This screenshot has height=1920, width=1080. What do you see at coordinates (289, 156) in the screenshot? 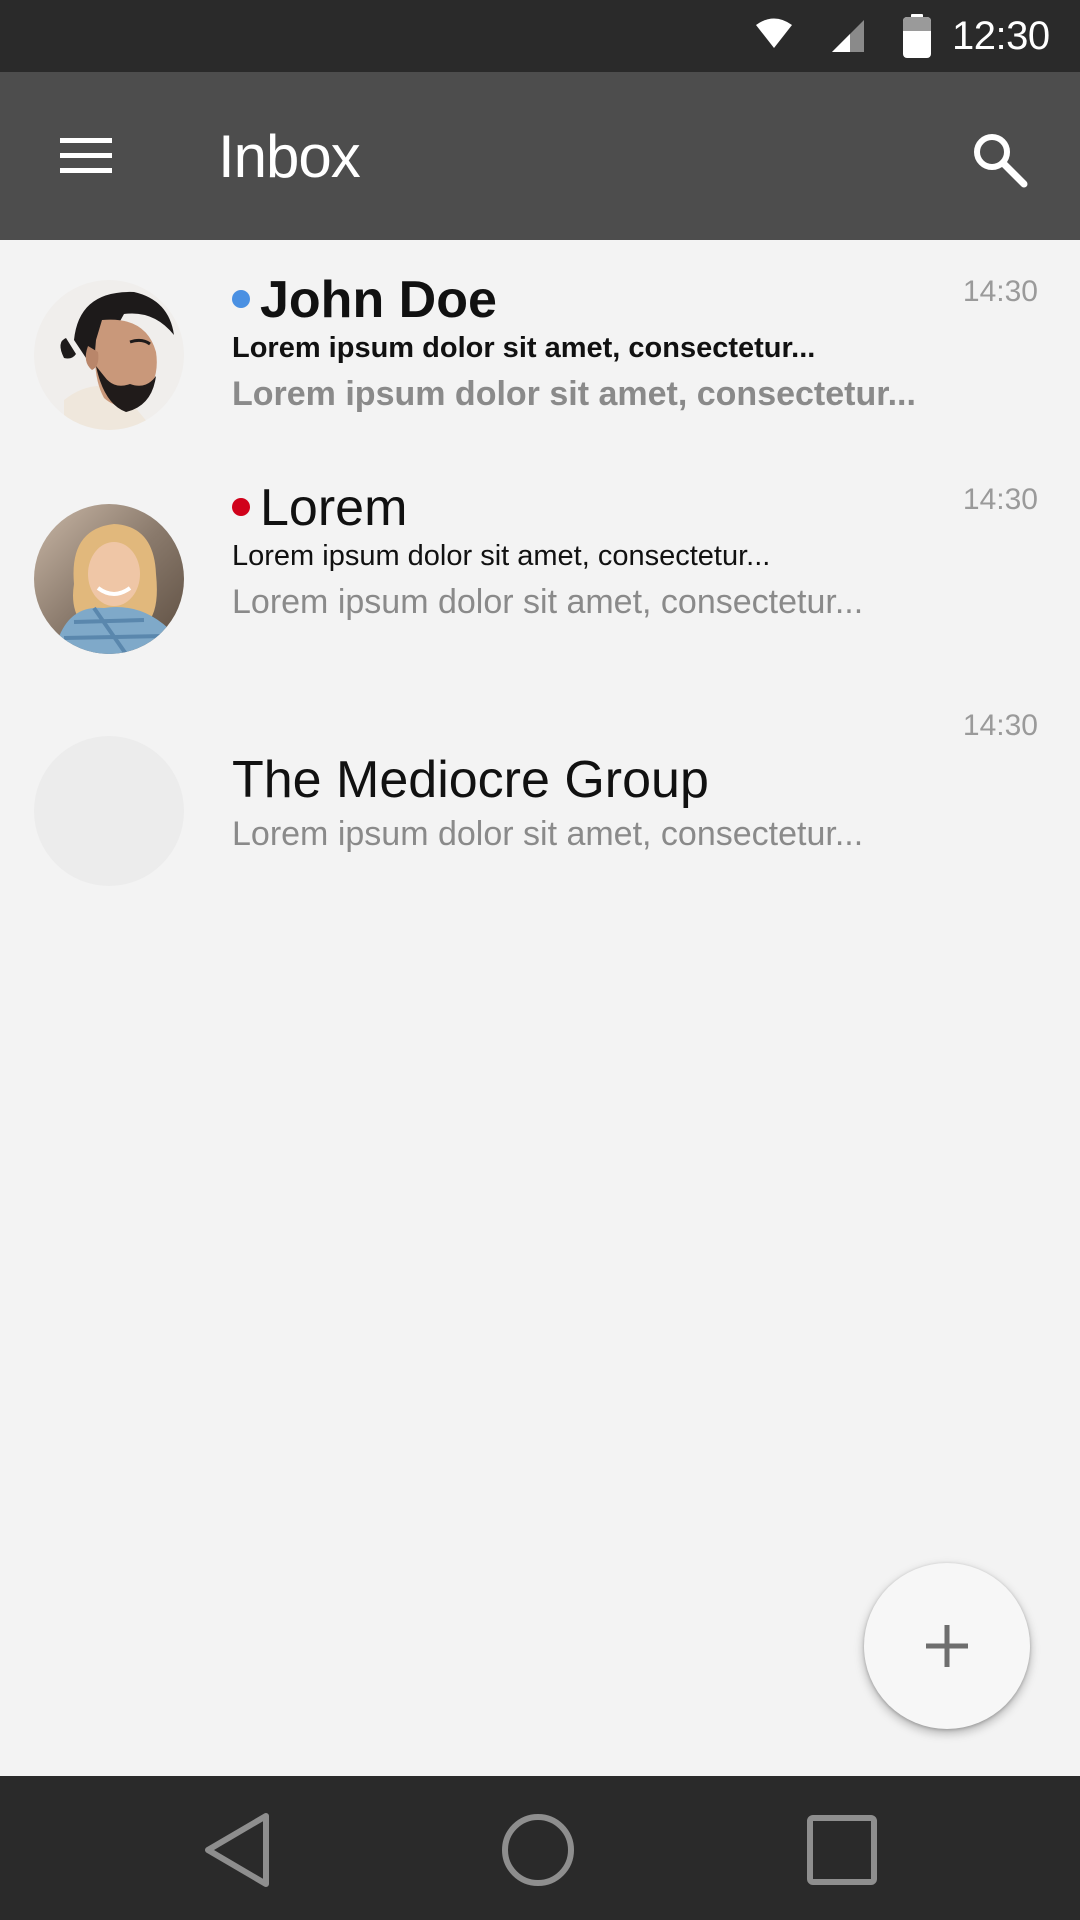
I see `page-title: Inbox` at bounding box center [289, 156].